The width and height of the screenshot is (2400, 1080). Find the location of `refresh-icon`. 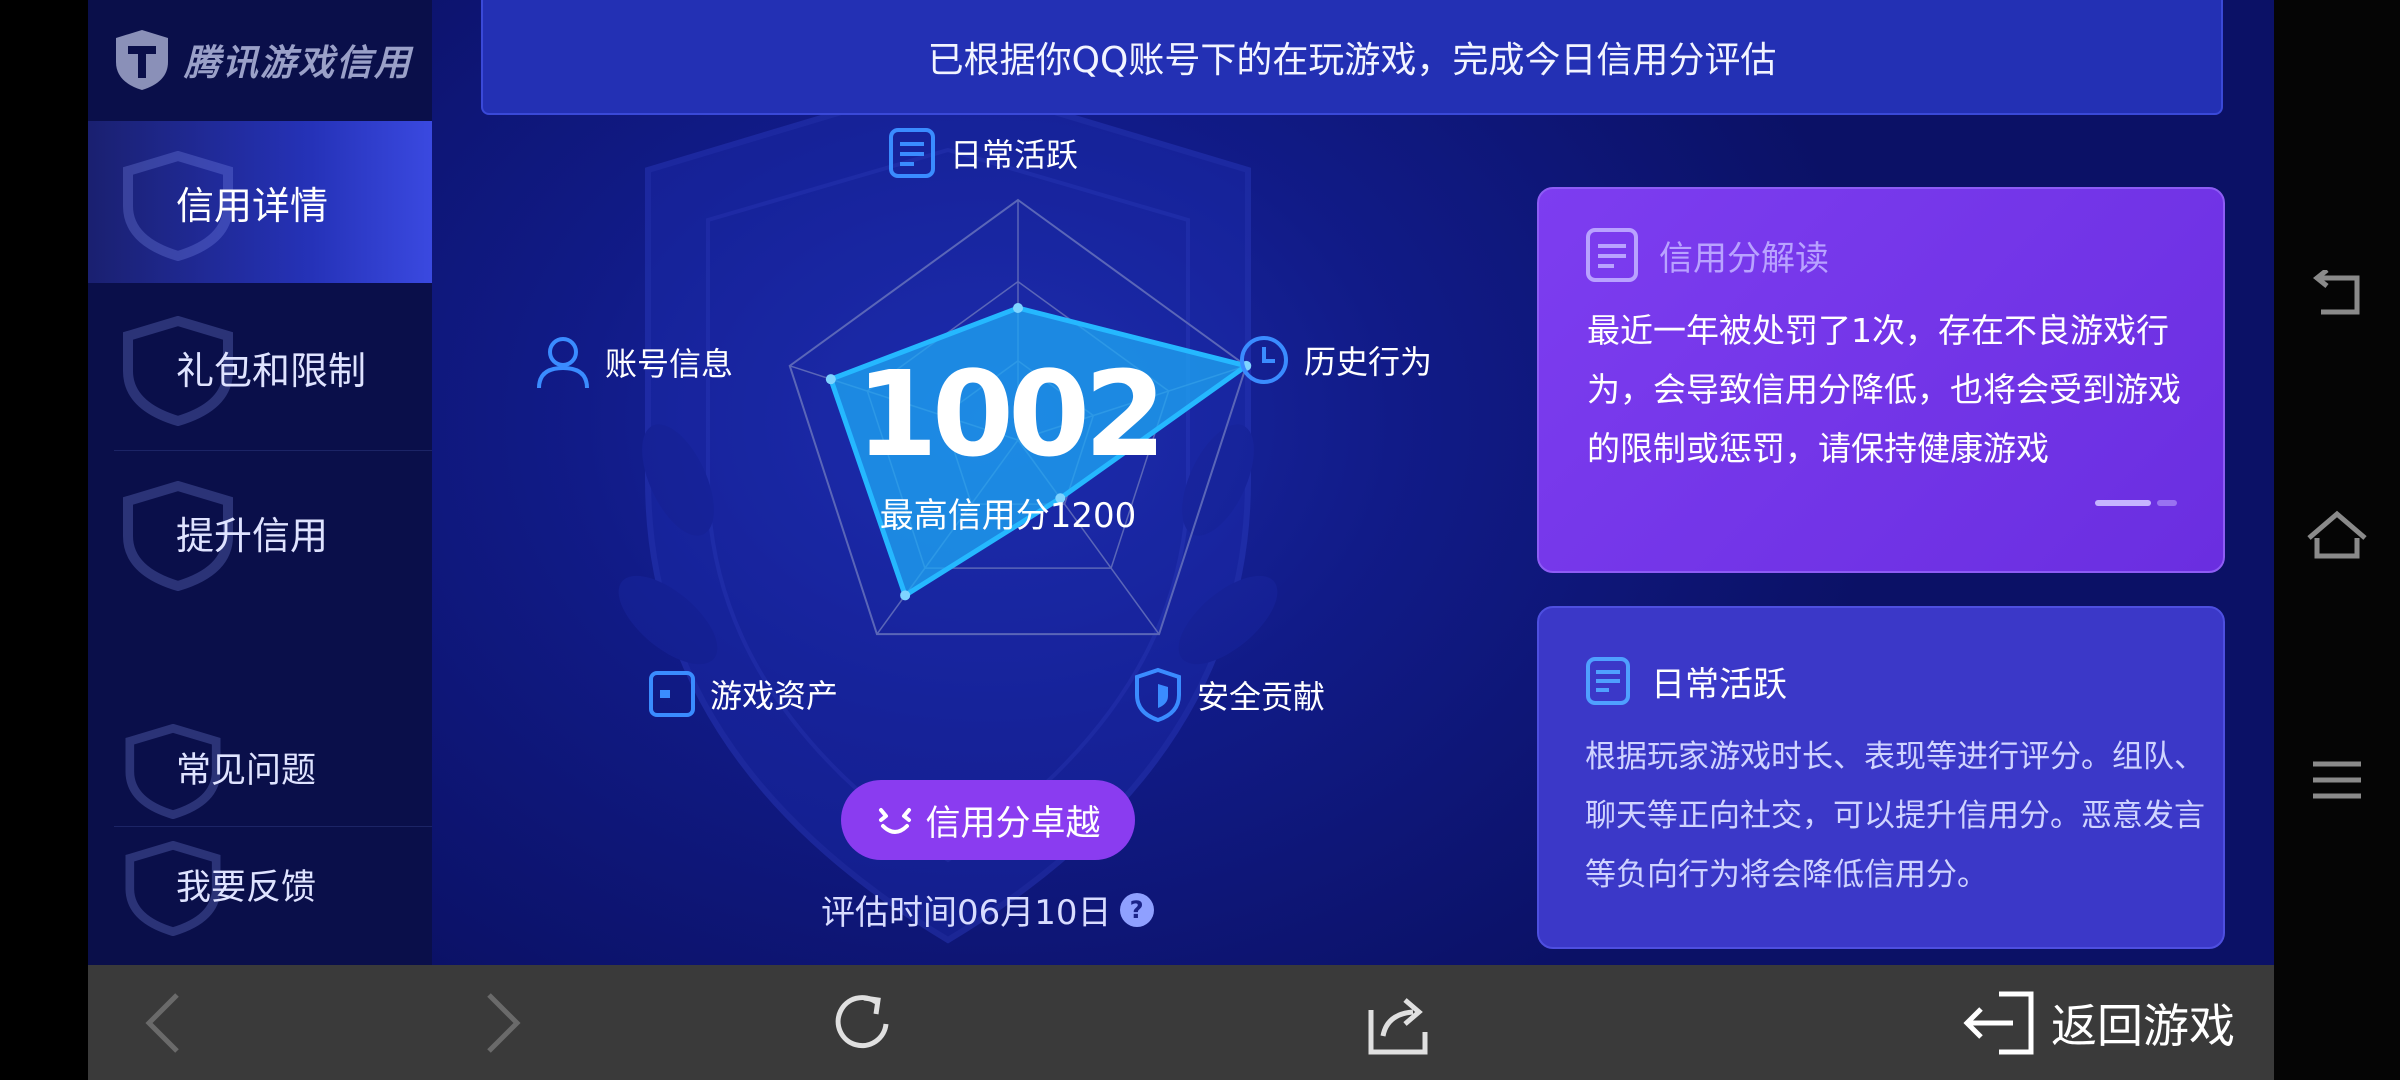

refresh-icon is located at coordinates (862, 1021).